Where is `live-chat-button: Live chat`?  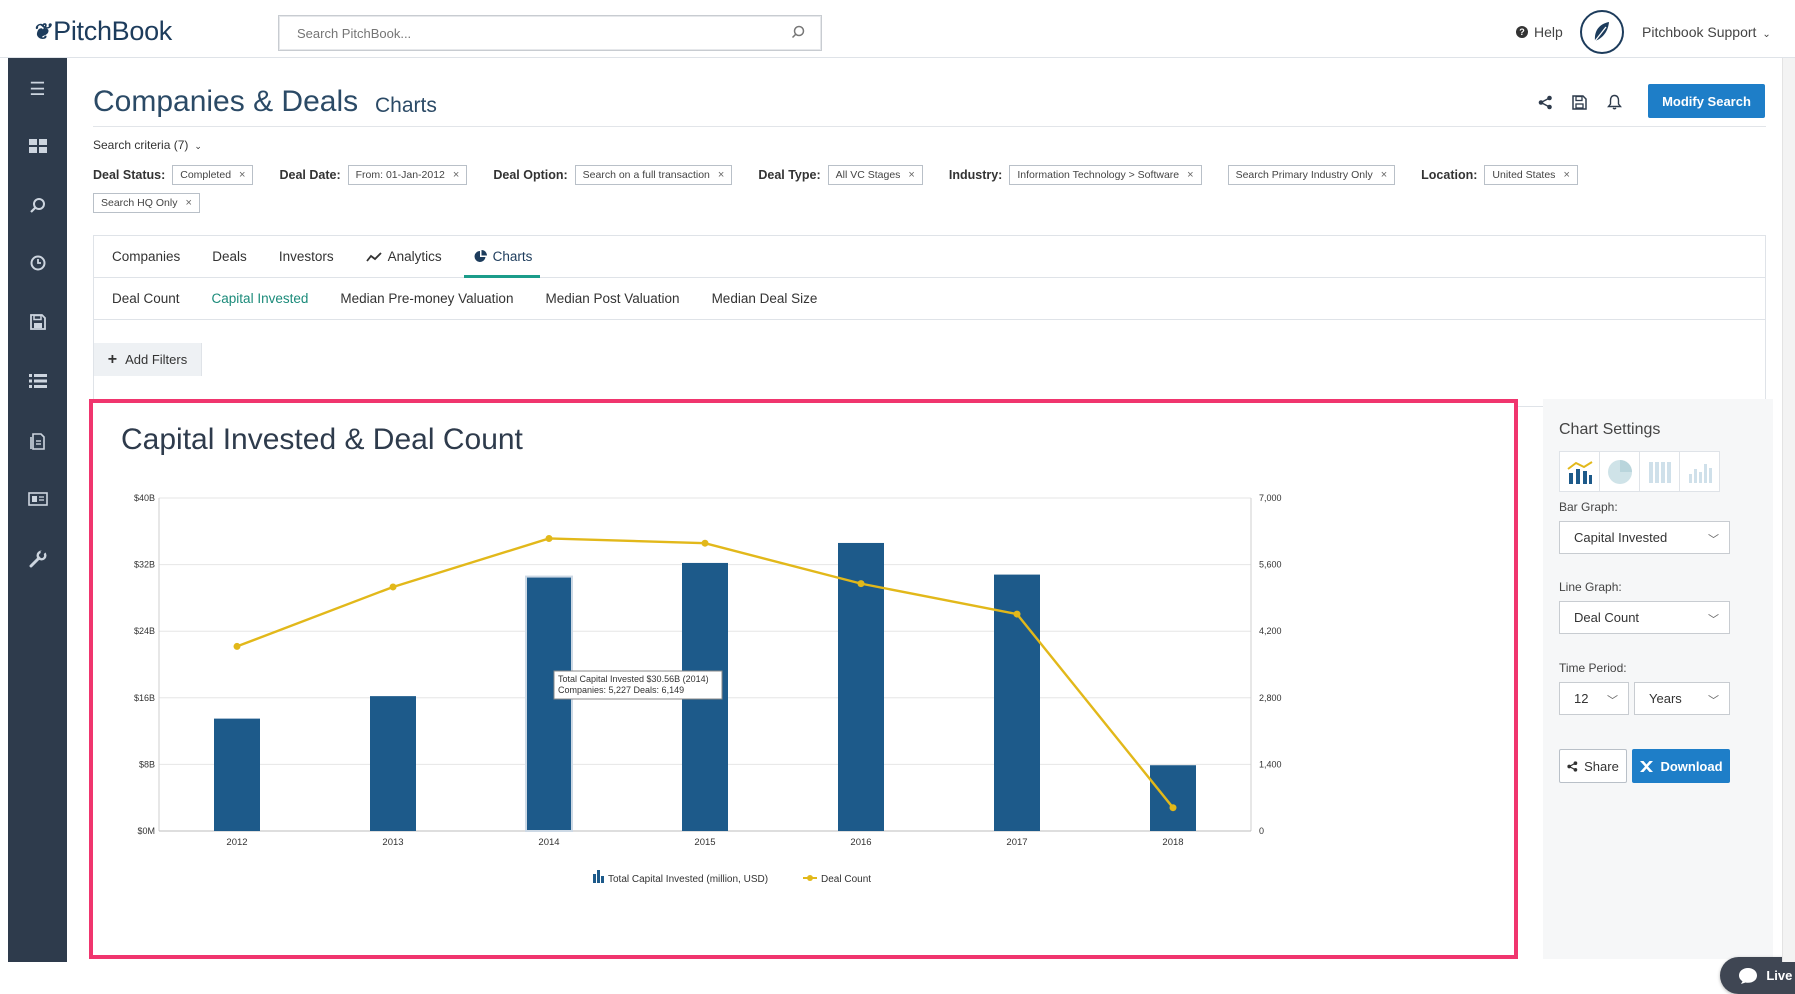 live-chat-button: Live chat is located at coordinates (1757, 975).